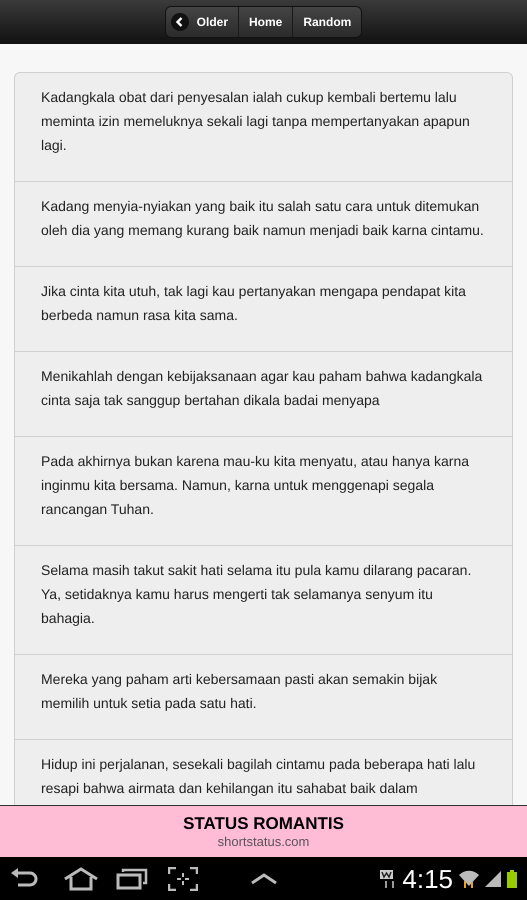 The width and height of the screenshot is (527, 900). I want to click on caret-up-icon, so click(264, 878).